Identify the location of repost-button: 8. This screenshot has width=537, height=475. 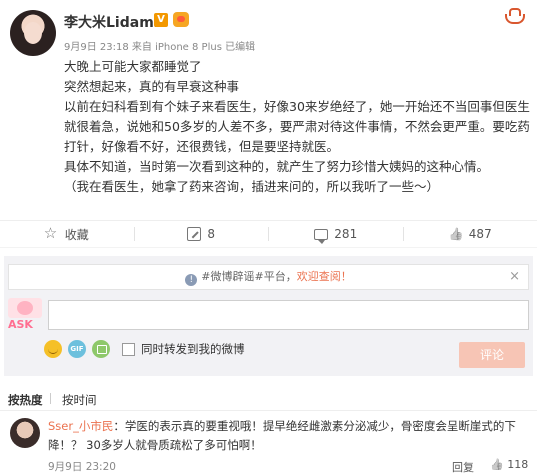
(202, 234).